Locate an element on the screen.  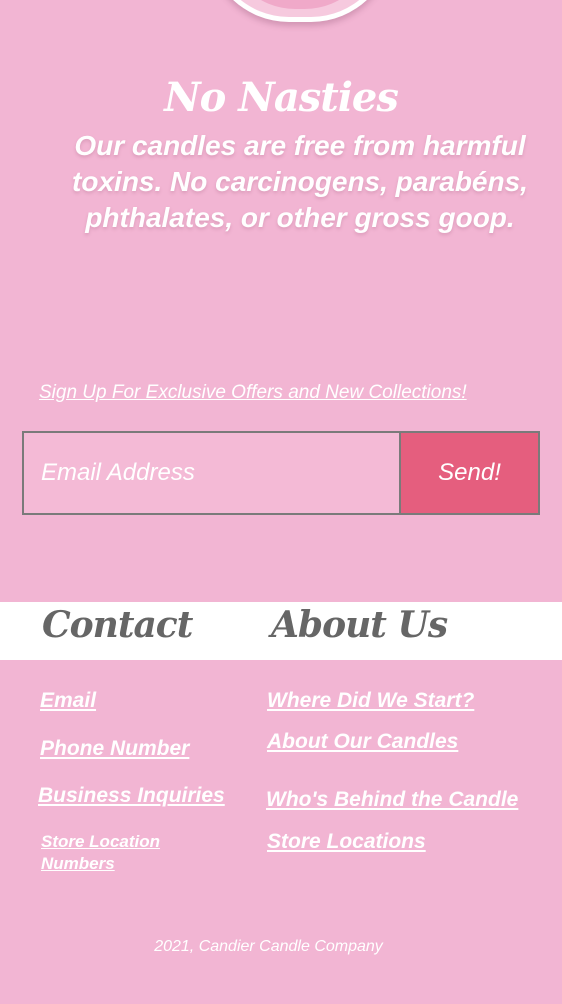
about-whos-behind-the-candle-link: Who's Behind the Candle is located at coordinates (392, 800).